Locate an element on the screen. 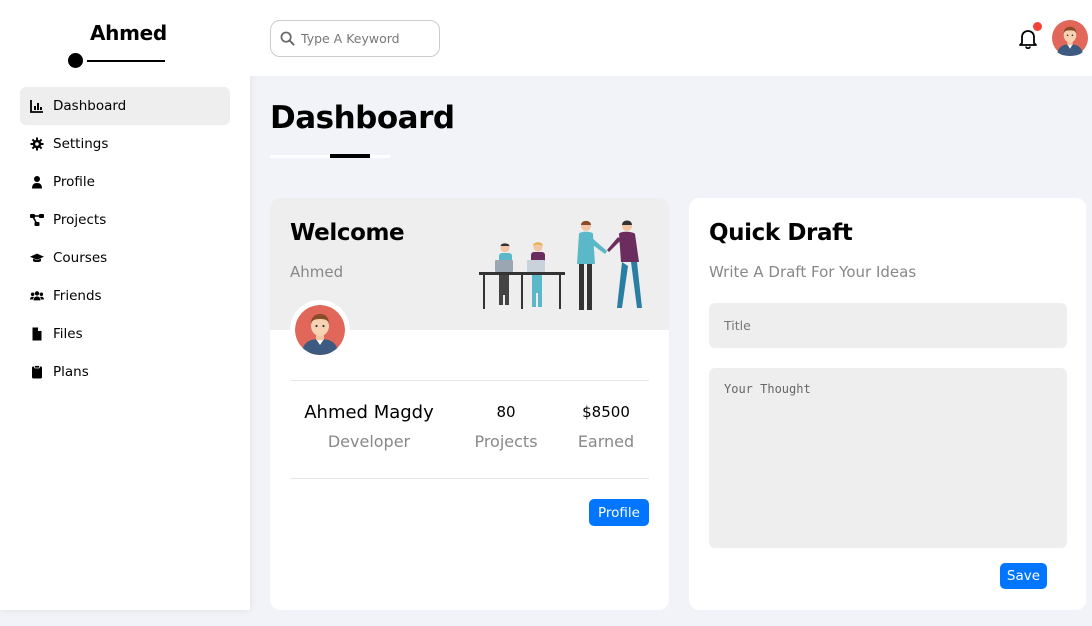 The image size is (1092, 626). sidebar-item-projects: Projects is located at coordinates (125, 220).